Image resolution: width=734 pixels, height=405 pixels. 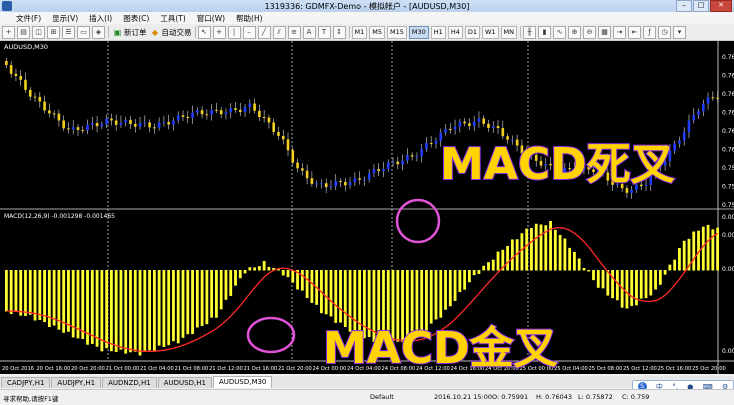 What do you see at coordinates (684, 6) in the screenshot?
I see `minimize-button: –` at bounding box center [684, 6].